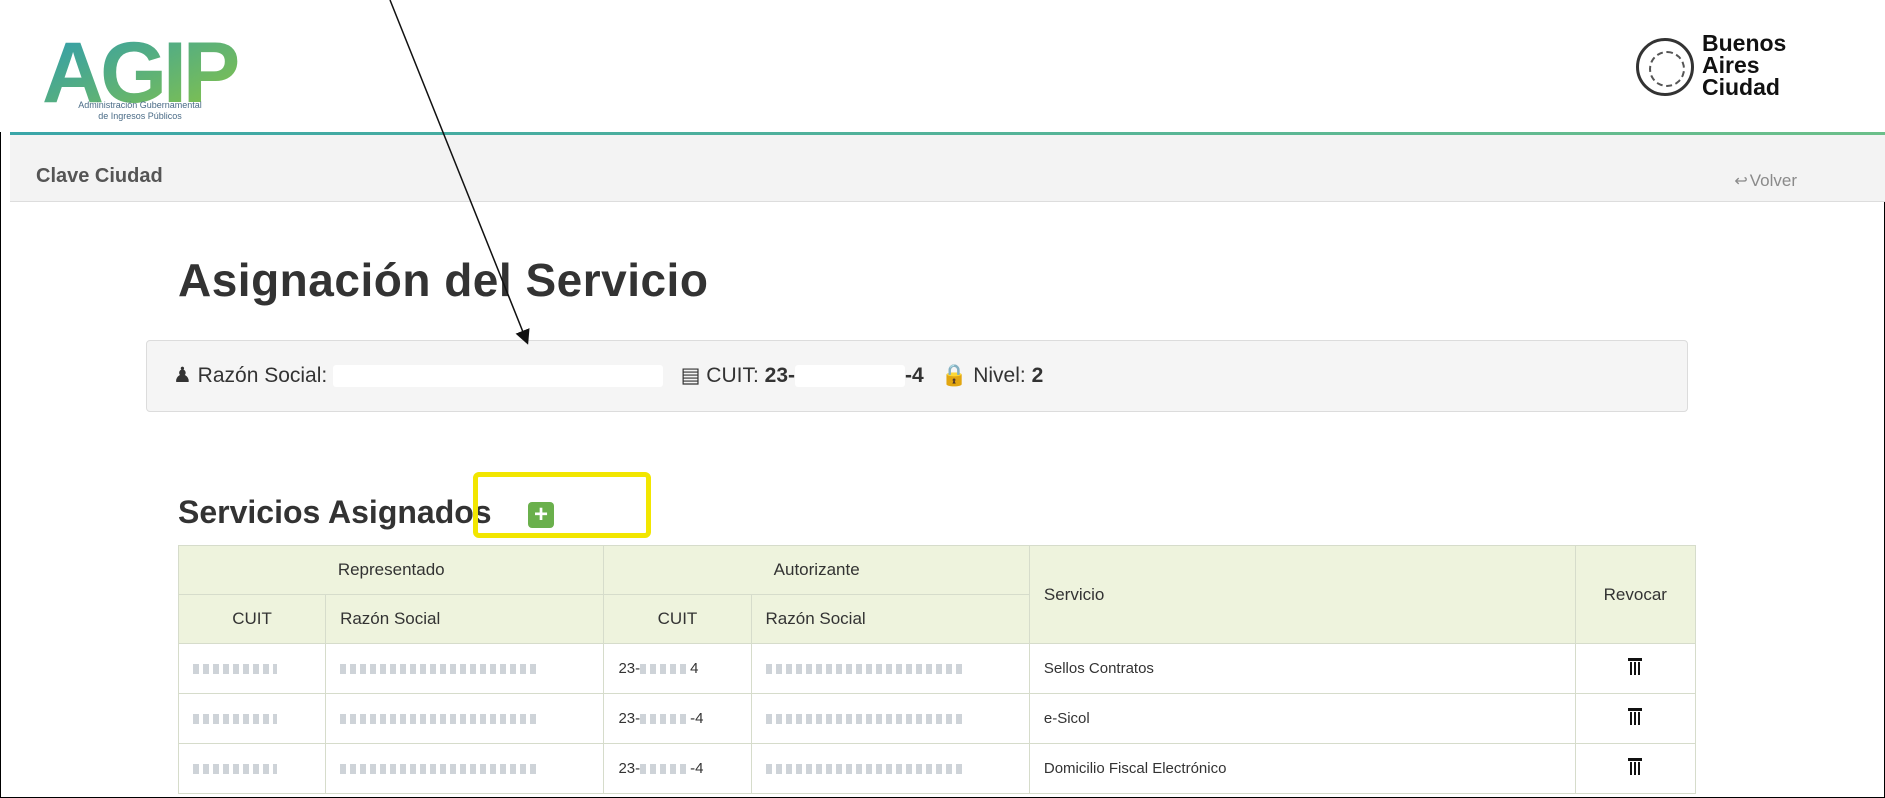  I want to click on cuit-value-suffix: -4, so click(914, 375).